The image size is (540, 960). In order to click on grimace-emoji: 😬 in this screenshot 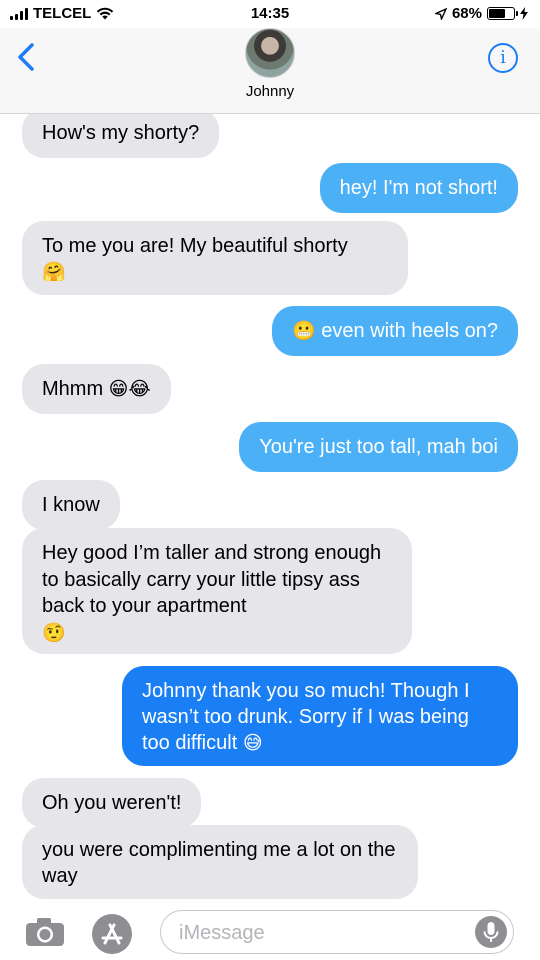, I will do `click(303, 331)`.